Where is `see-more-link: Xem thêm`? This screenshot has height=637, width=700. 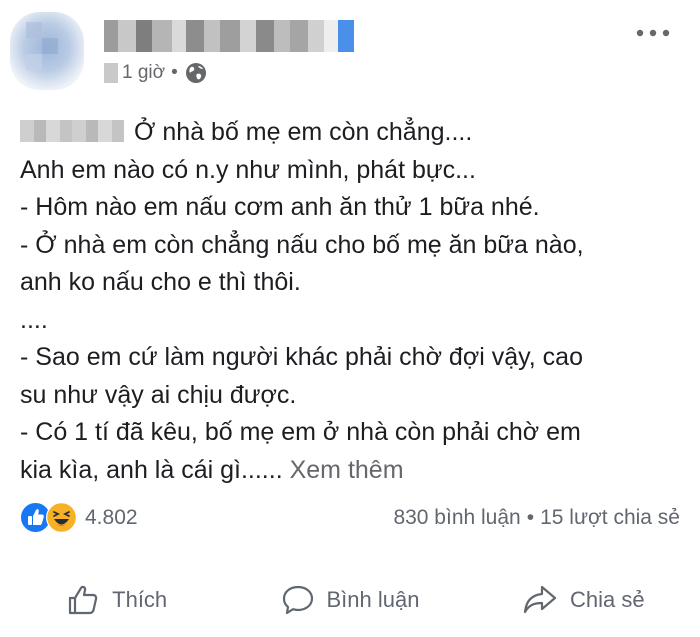 see-more-link: Xem thêm is located at coordinates (347, 470).